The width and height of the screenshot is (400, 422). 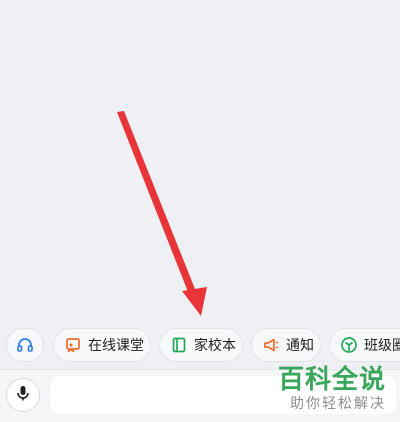 I want to click on voice-input-button, so click(x=23, y=395).